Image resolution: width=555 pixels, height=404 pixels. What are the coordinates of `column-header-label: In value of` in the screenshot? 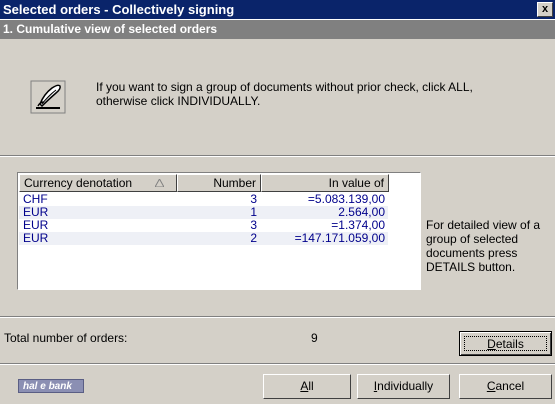 It's located at (356, 183).